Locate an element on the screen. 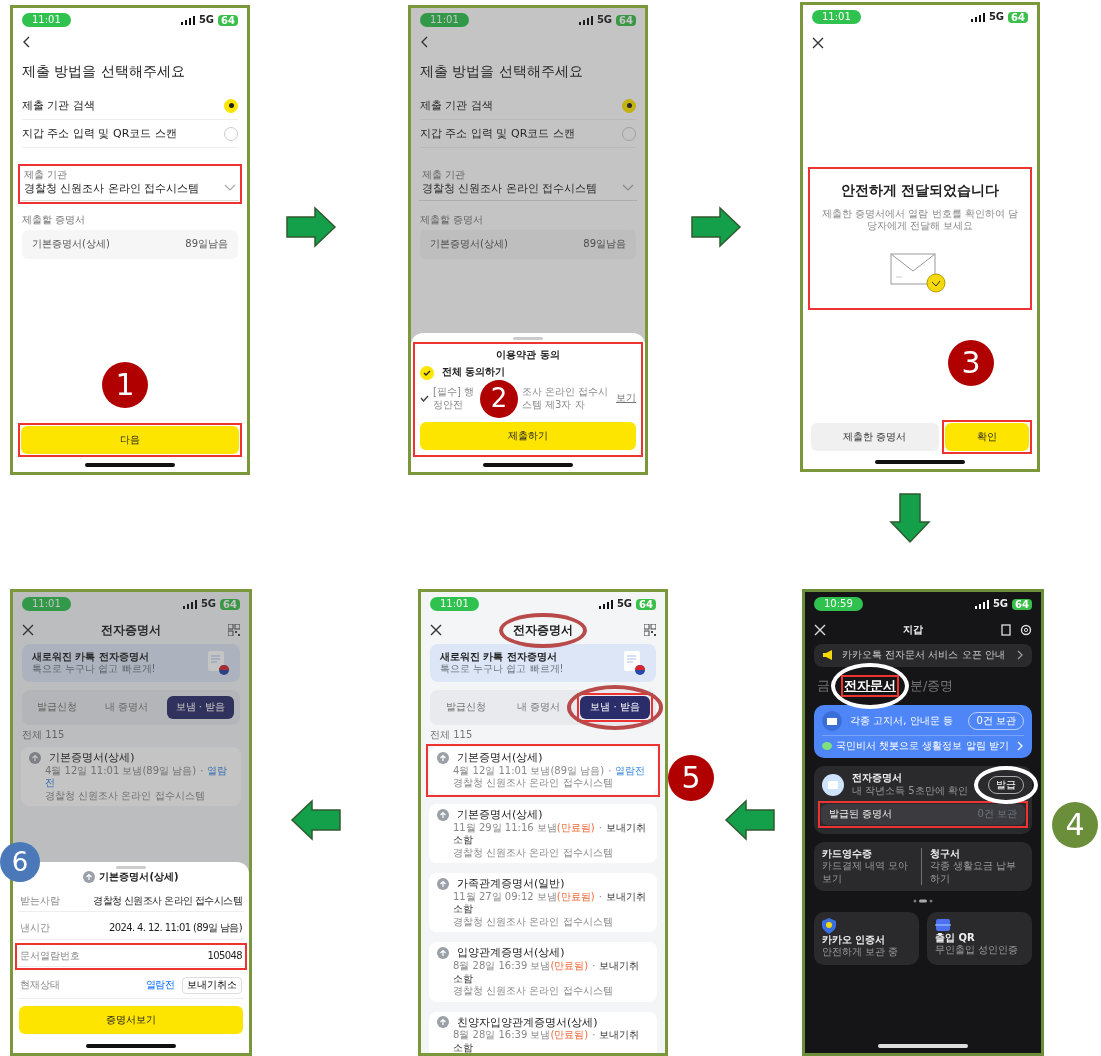  message-title: 안전하게 전달되었습니다 is located at coordinates (920, 191).